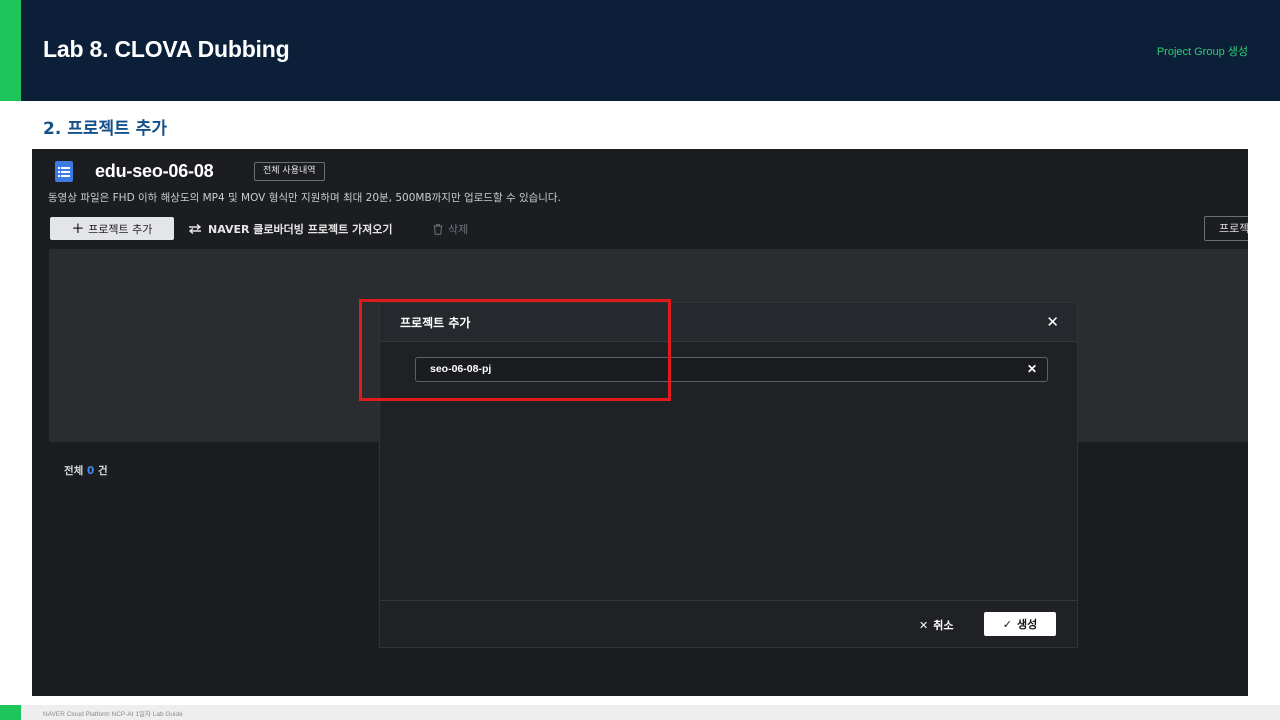 The image size is (1280, 720). Describe the element at coordinates (924, 625) in the screenshot. I see `cancel-x-icon: ✕` at that location.